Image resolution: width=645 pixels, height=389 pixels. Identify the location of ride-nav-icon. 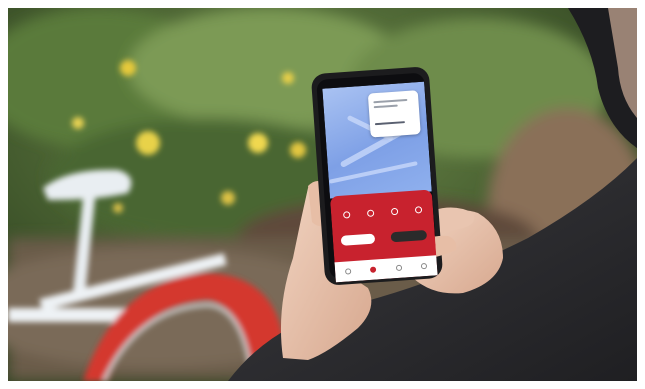
(373, 269).